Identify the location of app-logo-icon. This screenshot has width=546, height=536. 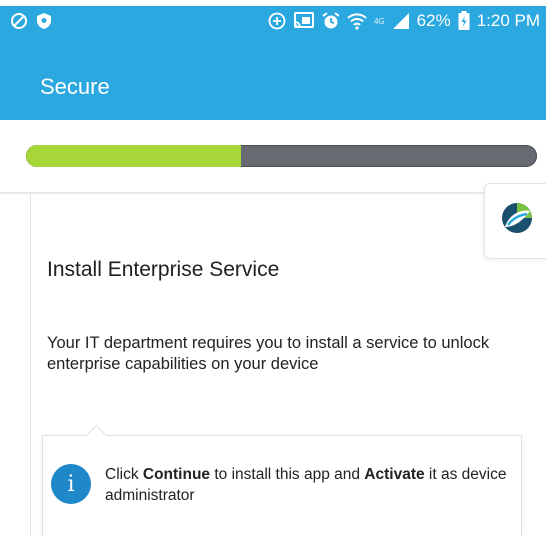
(517, 218).